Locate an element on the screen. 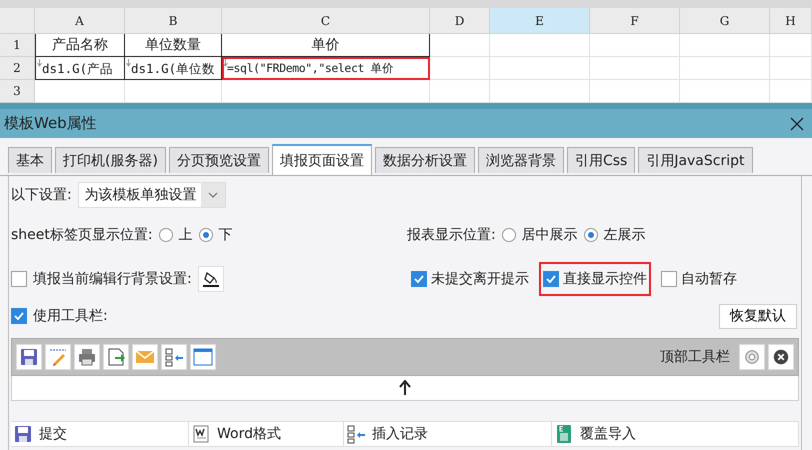  save-icon is located at coordinates (29, 357).